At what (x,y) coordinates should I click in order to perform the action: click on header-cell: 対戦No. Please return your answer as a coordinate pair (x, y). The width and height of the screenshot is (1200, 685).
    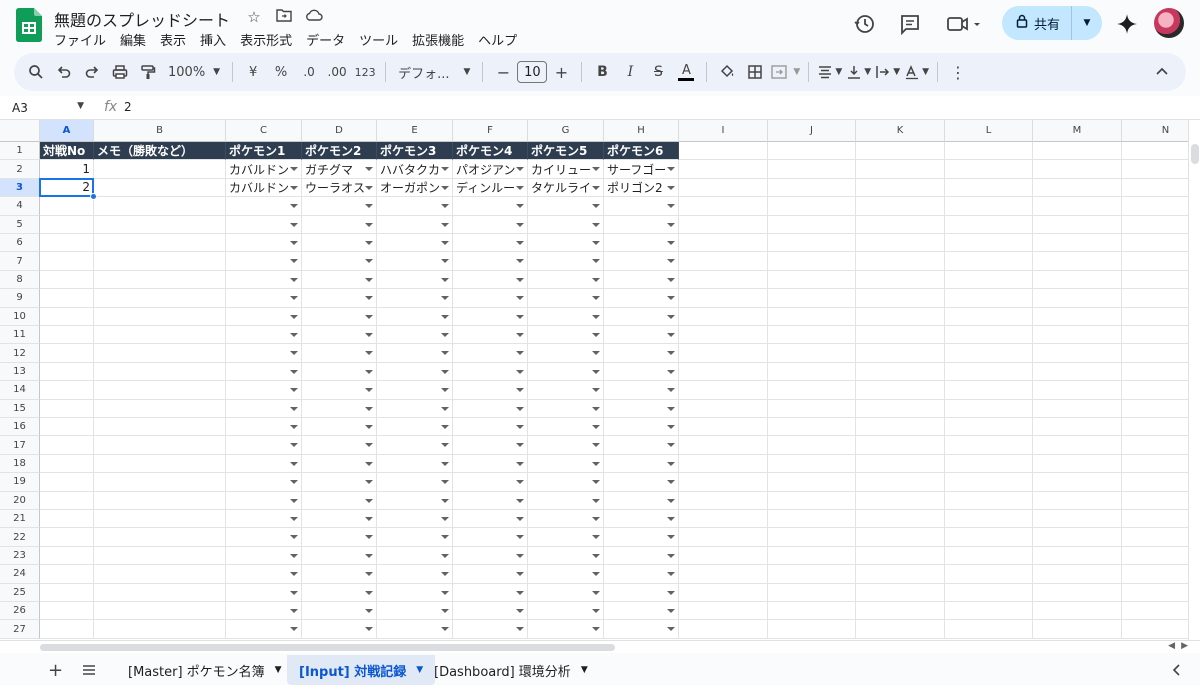
    Looking at the image, I should click on (67, 151).